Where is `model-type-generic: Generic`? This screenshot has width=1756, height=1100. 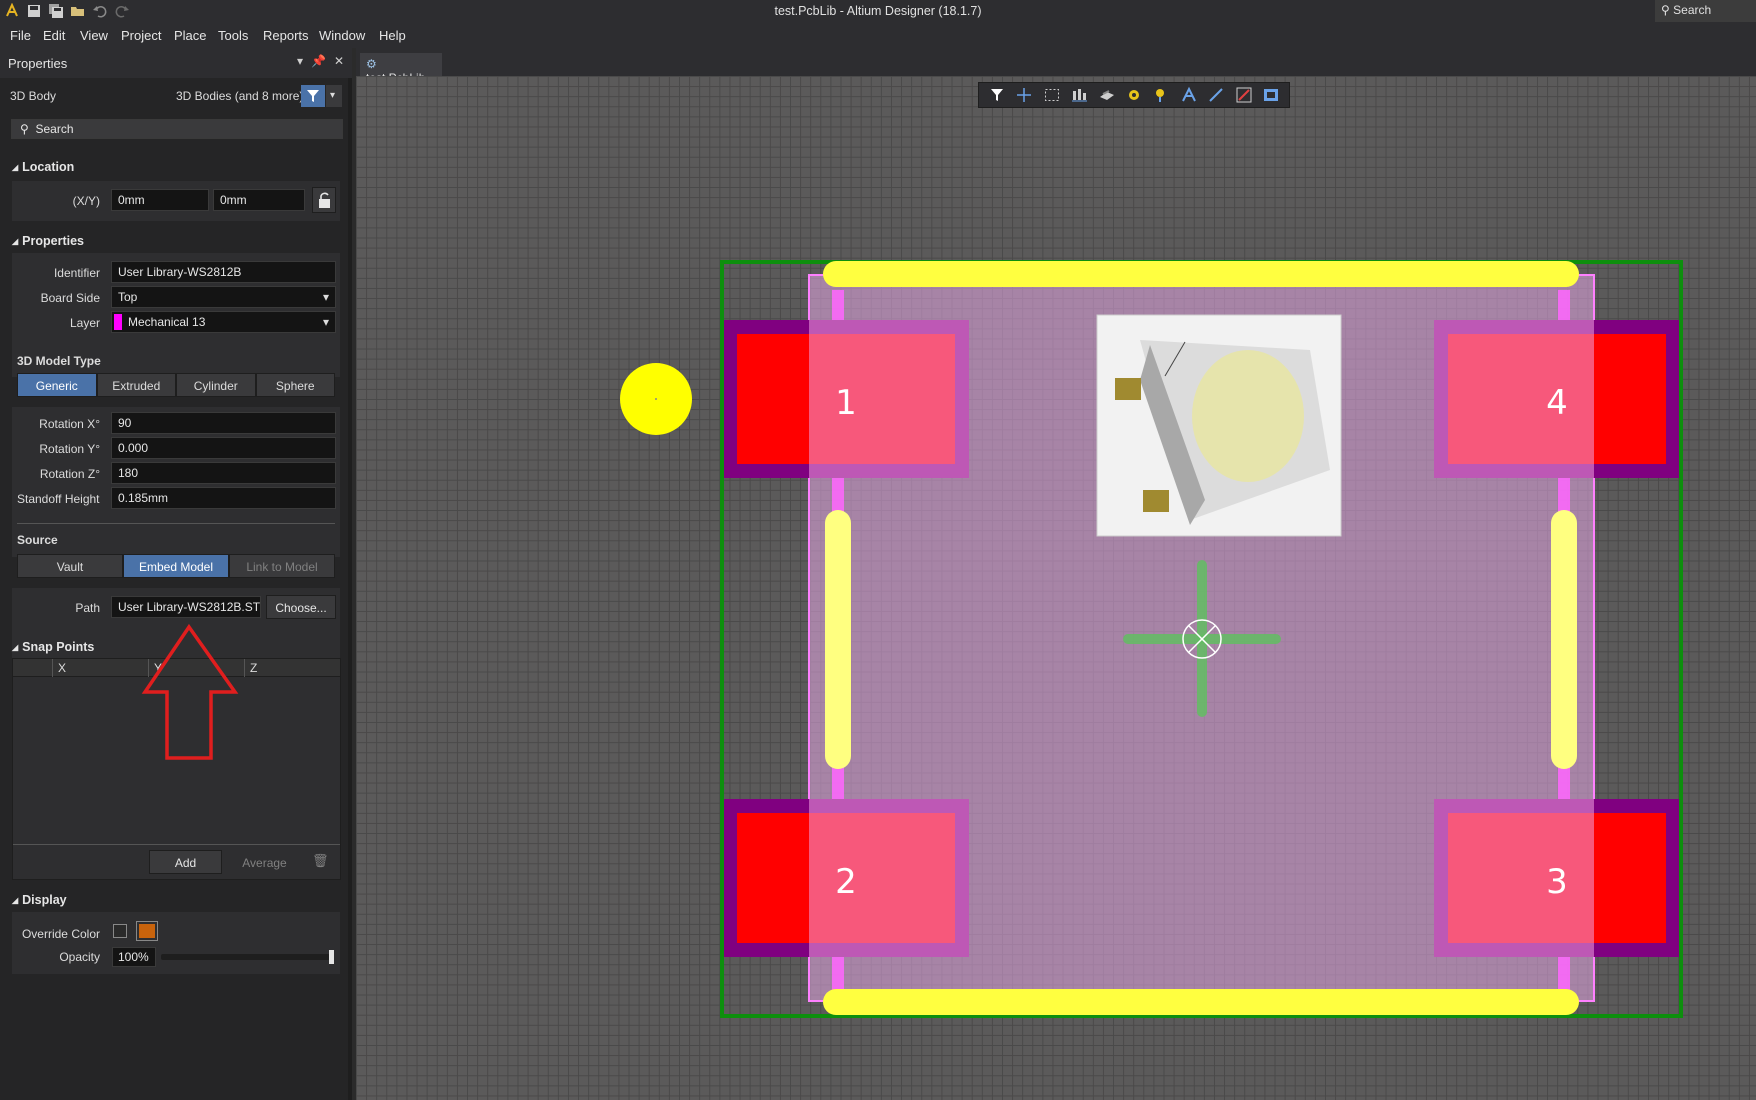
model-type-generic: Generic is located at coordinates (57, 385).